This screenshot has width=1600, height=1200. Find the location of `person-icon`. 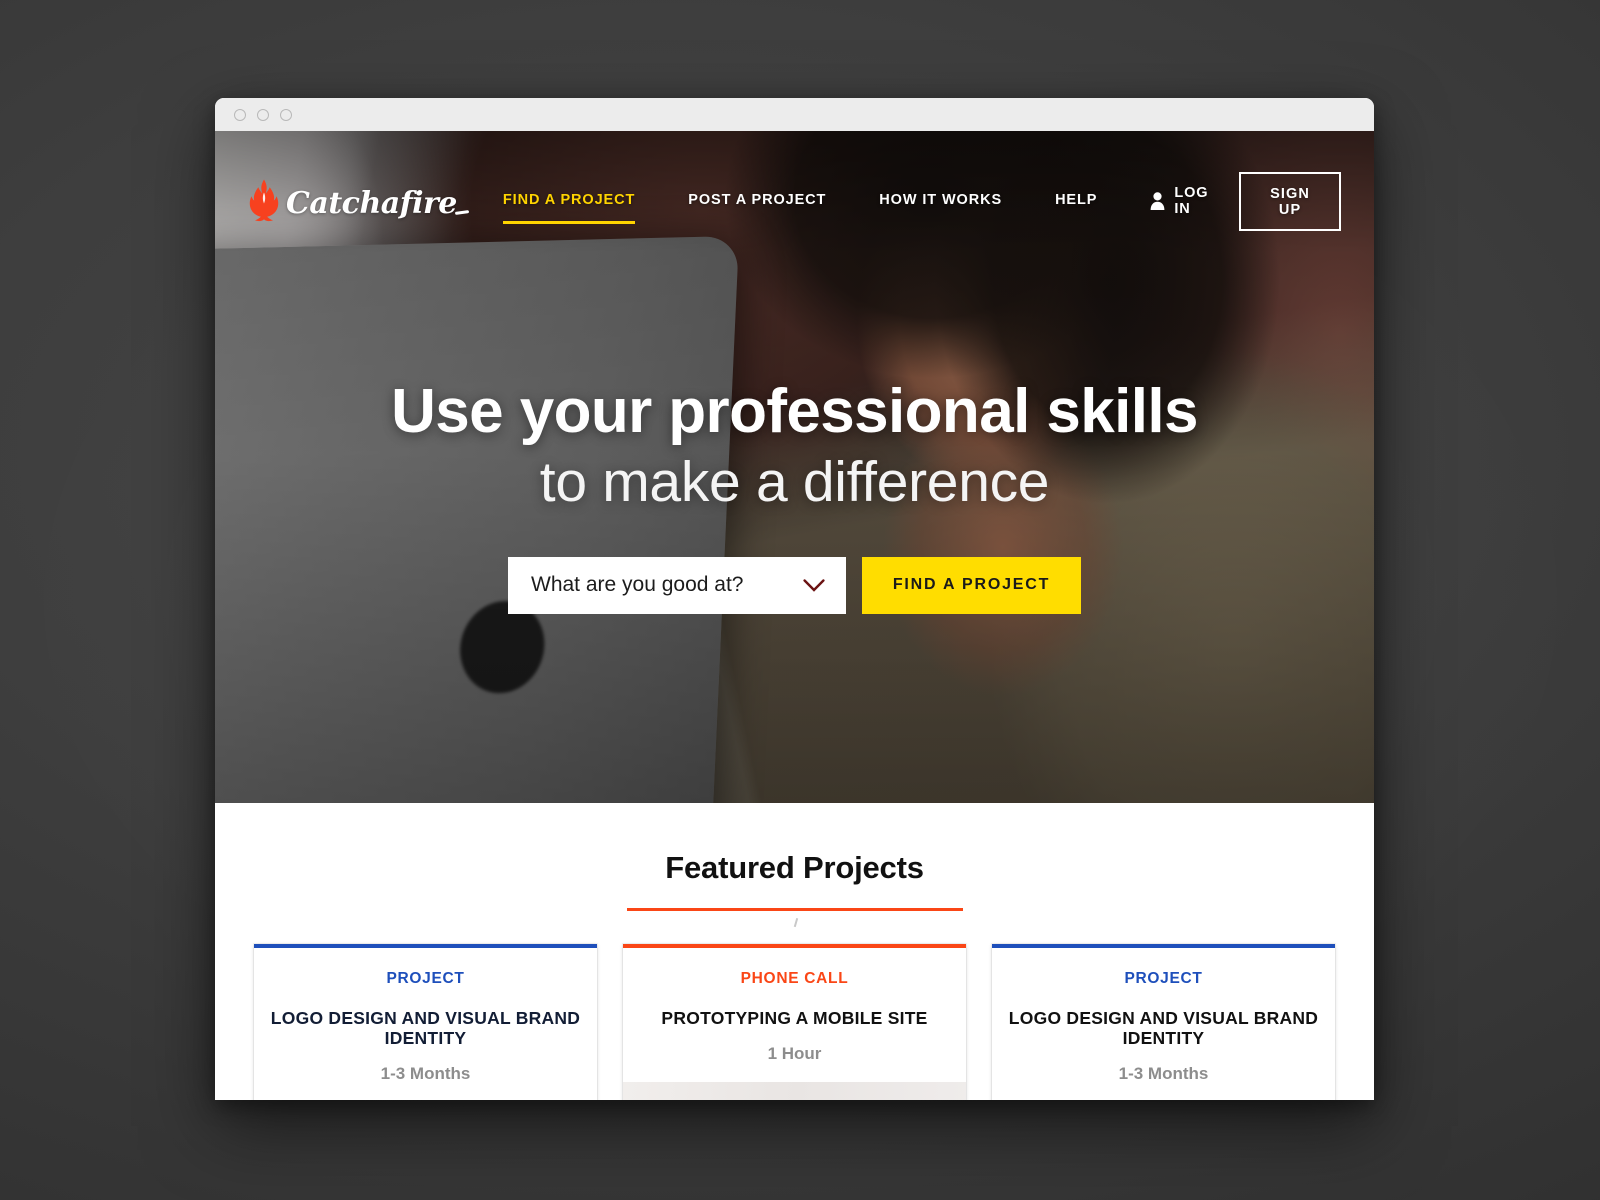

person-icon is located at coordinates (1157, 201).